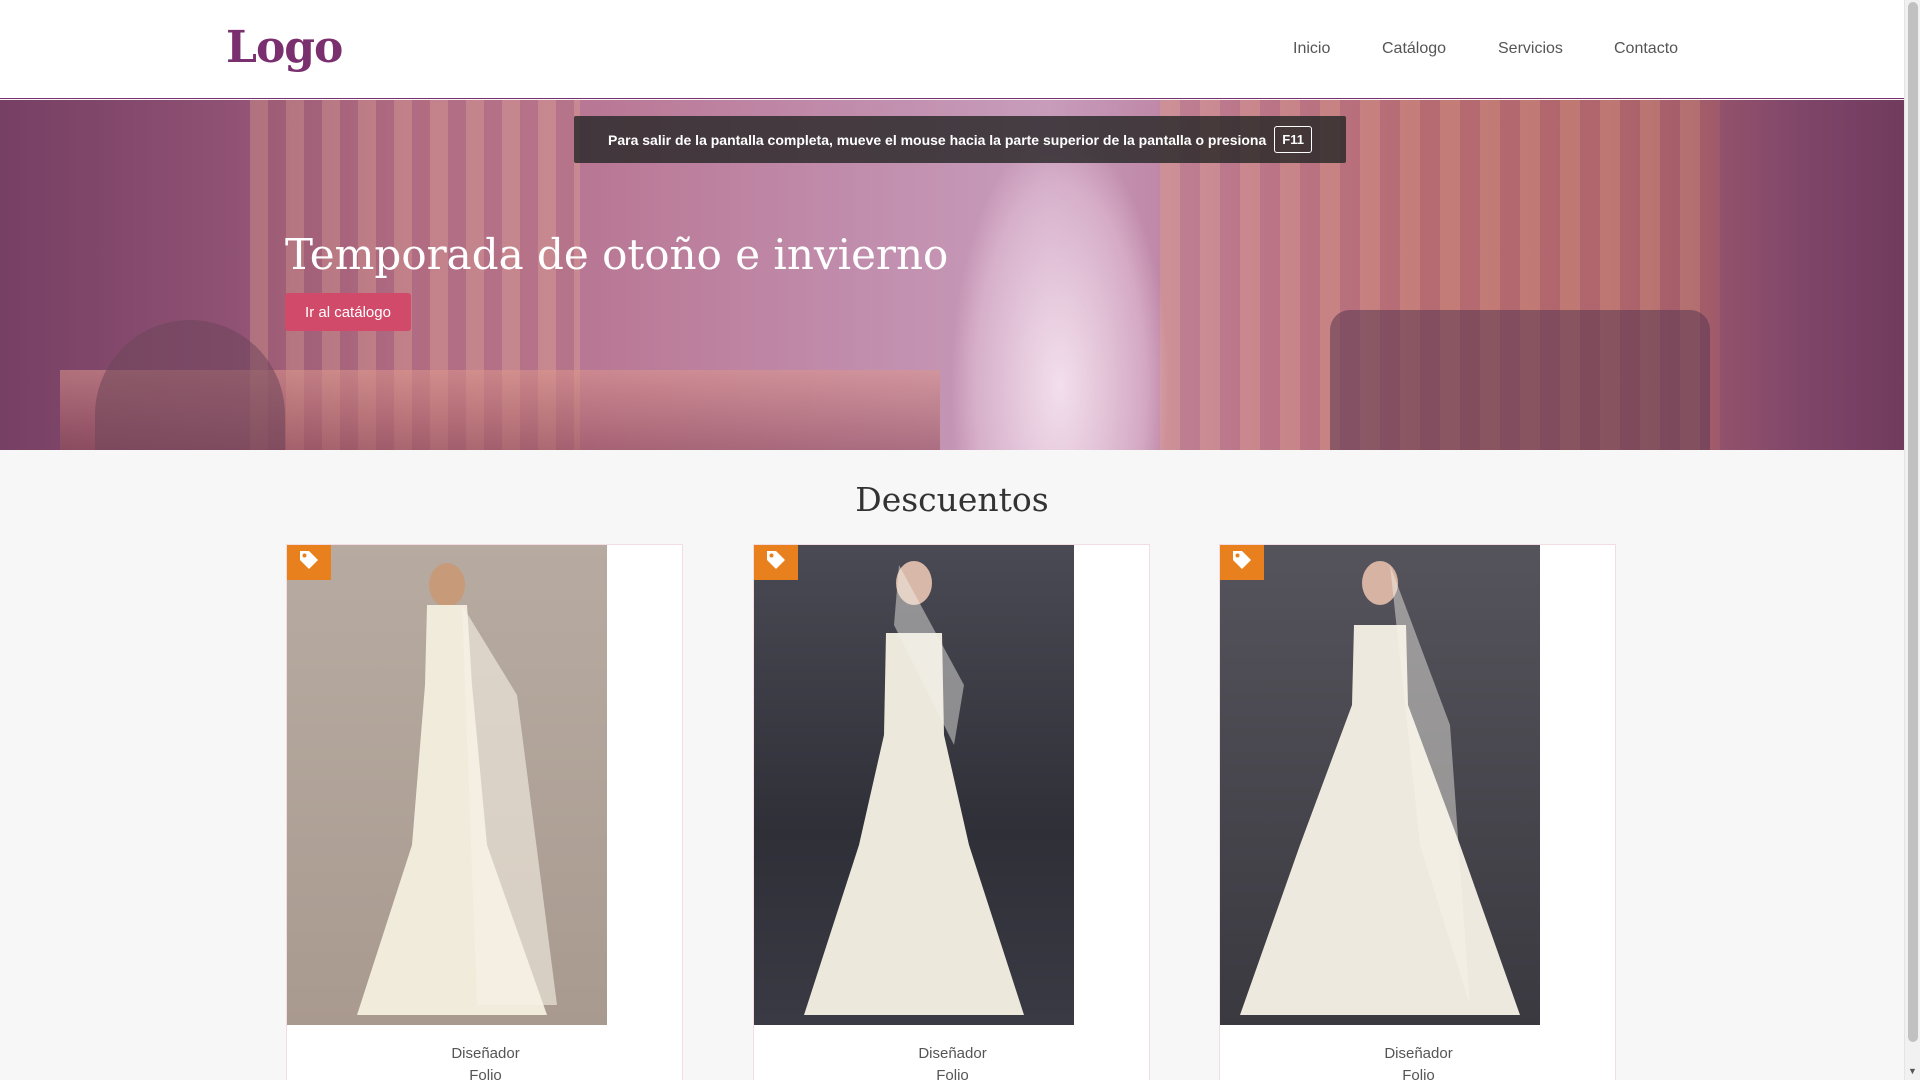  I want to click on scroll-down-arrow-icon: ▼, so click(1912, 1071).